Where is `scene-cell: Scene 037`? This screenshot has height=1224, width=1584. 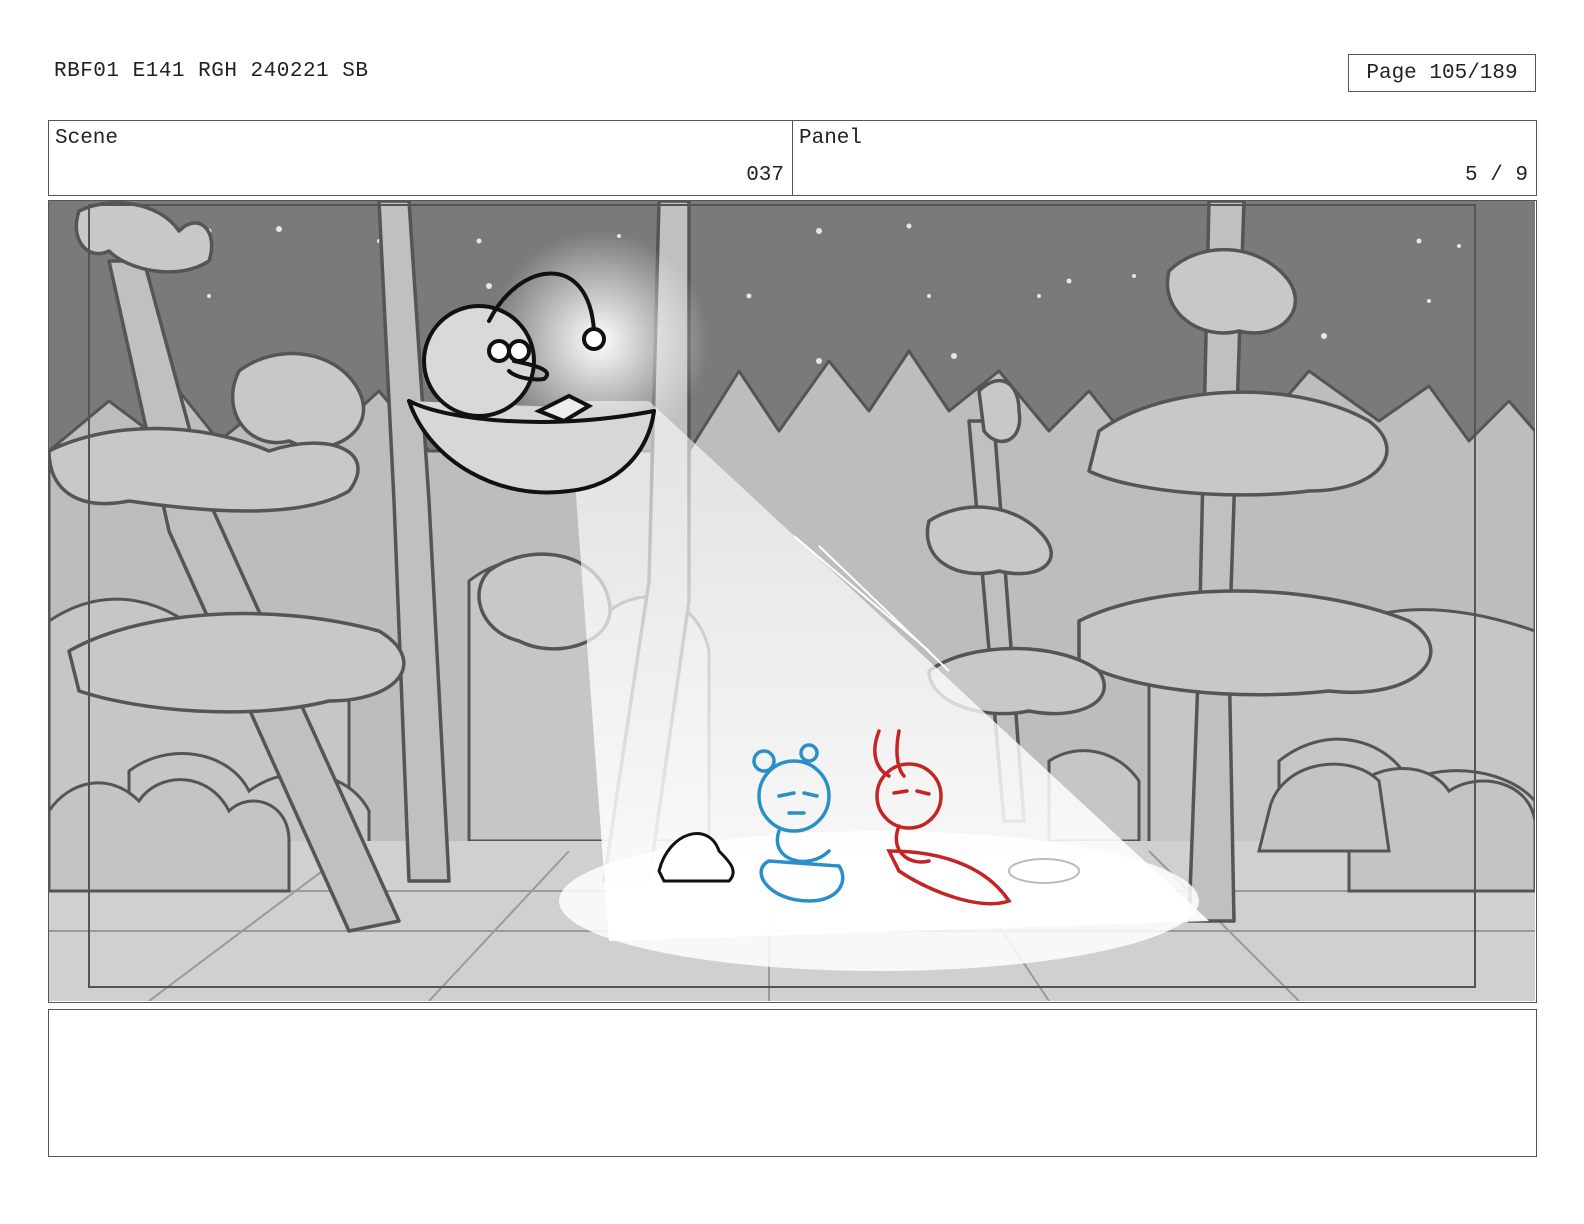 scene-cell: Scene 037 is located at coordinates (420, 158).